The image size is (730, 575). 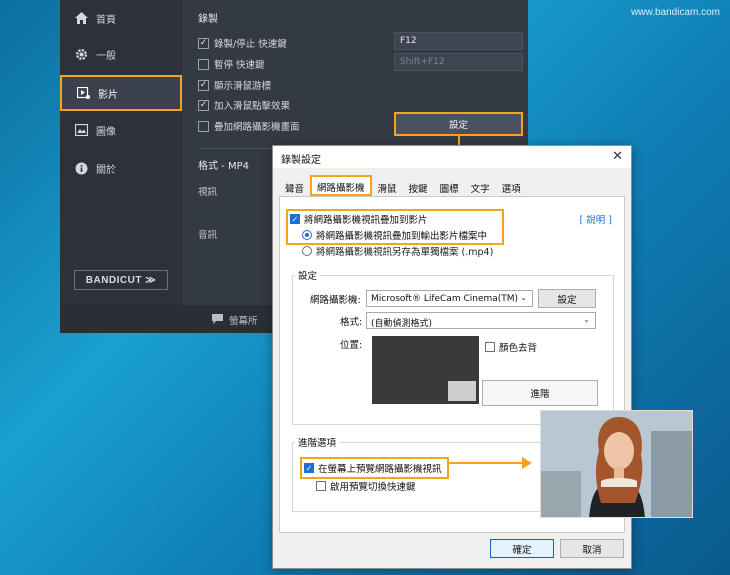 What do you see at coordinates (341, 185) in the screenshot?
I see `tab-webcam: 網路攝影機` at bounding box center [341, 185].